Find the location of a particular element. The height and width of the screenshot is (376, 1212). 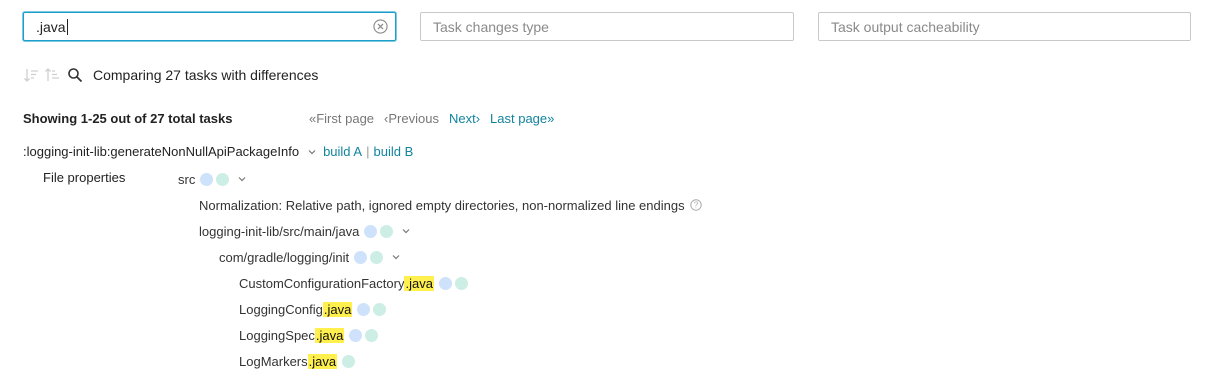

directory-label: logging-init-lib/src/main/java is located at coordinates (279, 231).